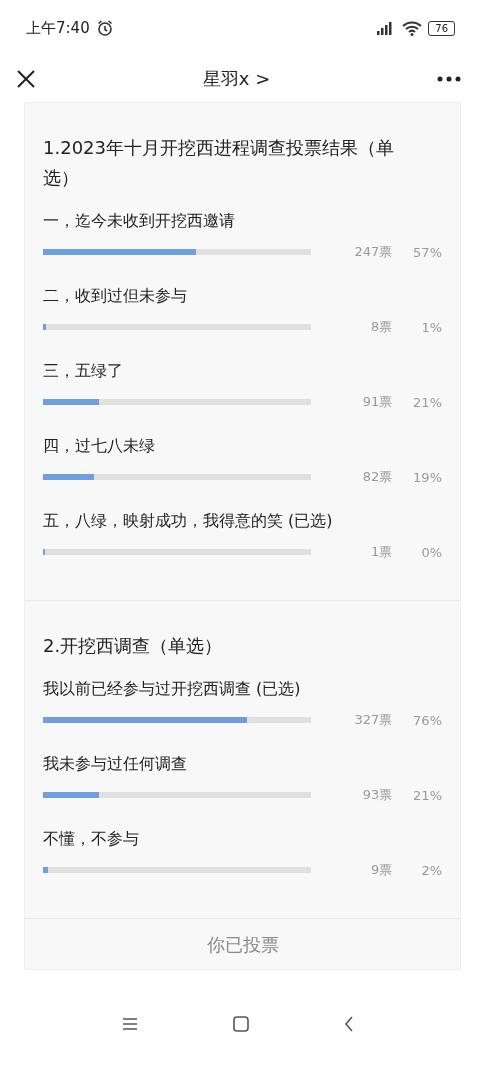 The width and height of the screenshot is (485, 1078). Describe the element at coordinates (427, 252) in the screenshot. I see `vote-percent: 57%` at that location.